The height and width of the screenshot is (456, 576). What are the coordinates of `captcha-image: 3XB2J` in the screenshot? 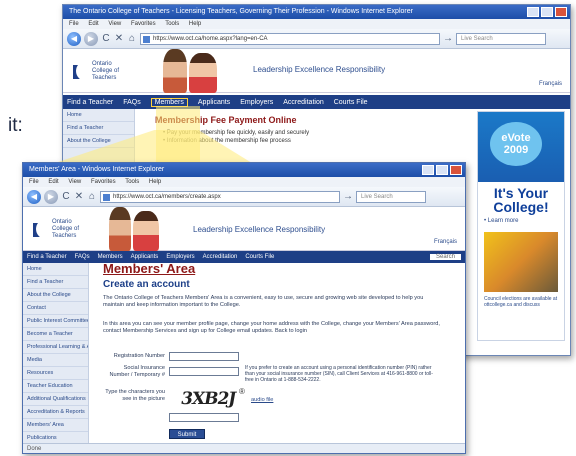 It's located at (208, 399).